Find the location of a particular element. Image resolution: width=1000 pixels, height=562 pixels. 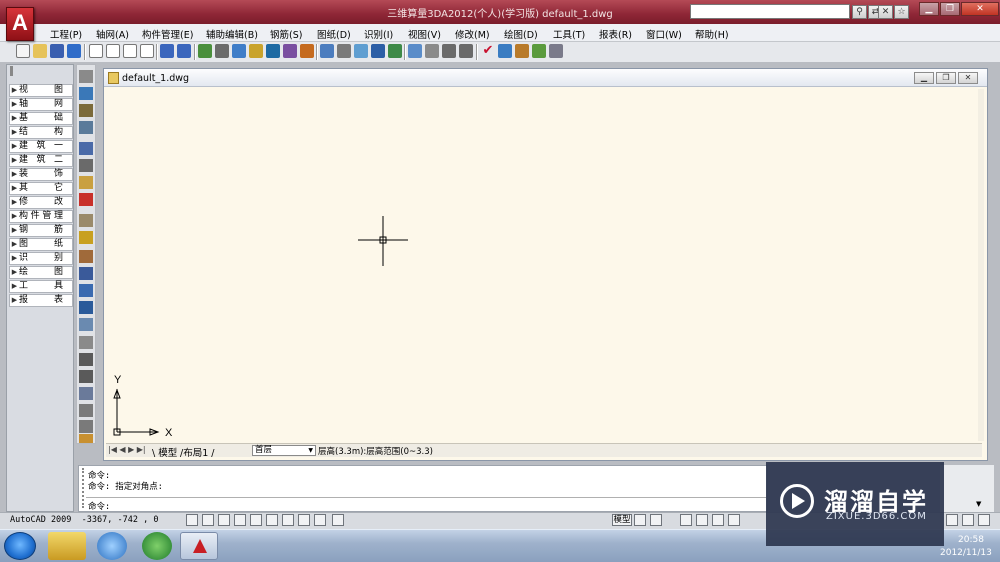

ruler-icon is located at coordinates (86, 110).